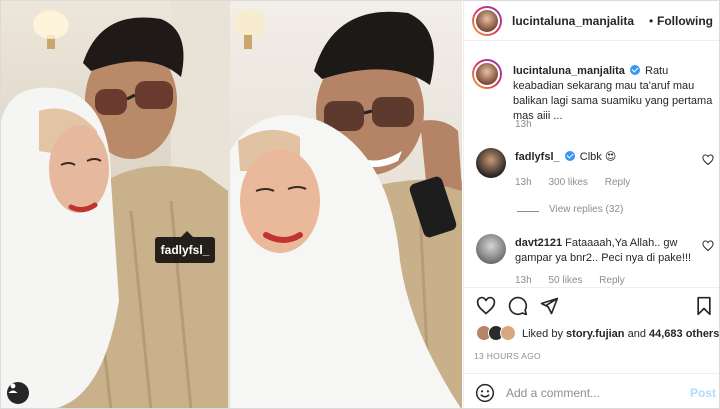  What do you see at coordinates (704, 306) in the screenshot?
I see `bookmark-icon` at bounding box center [704, 306].